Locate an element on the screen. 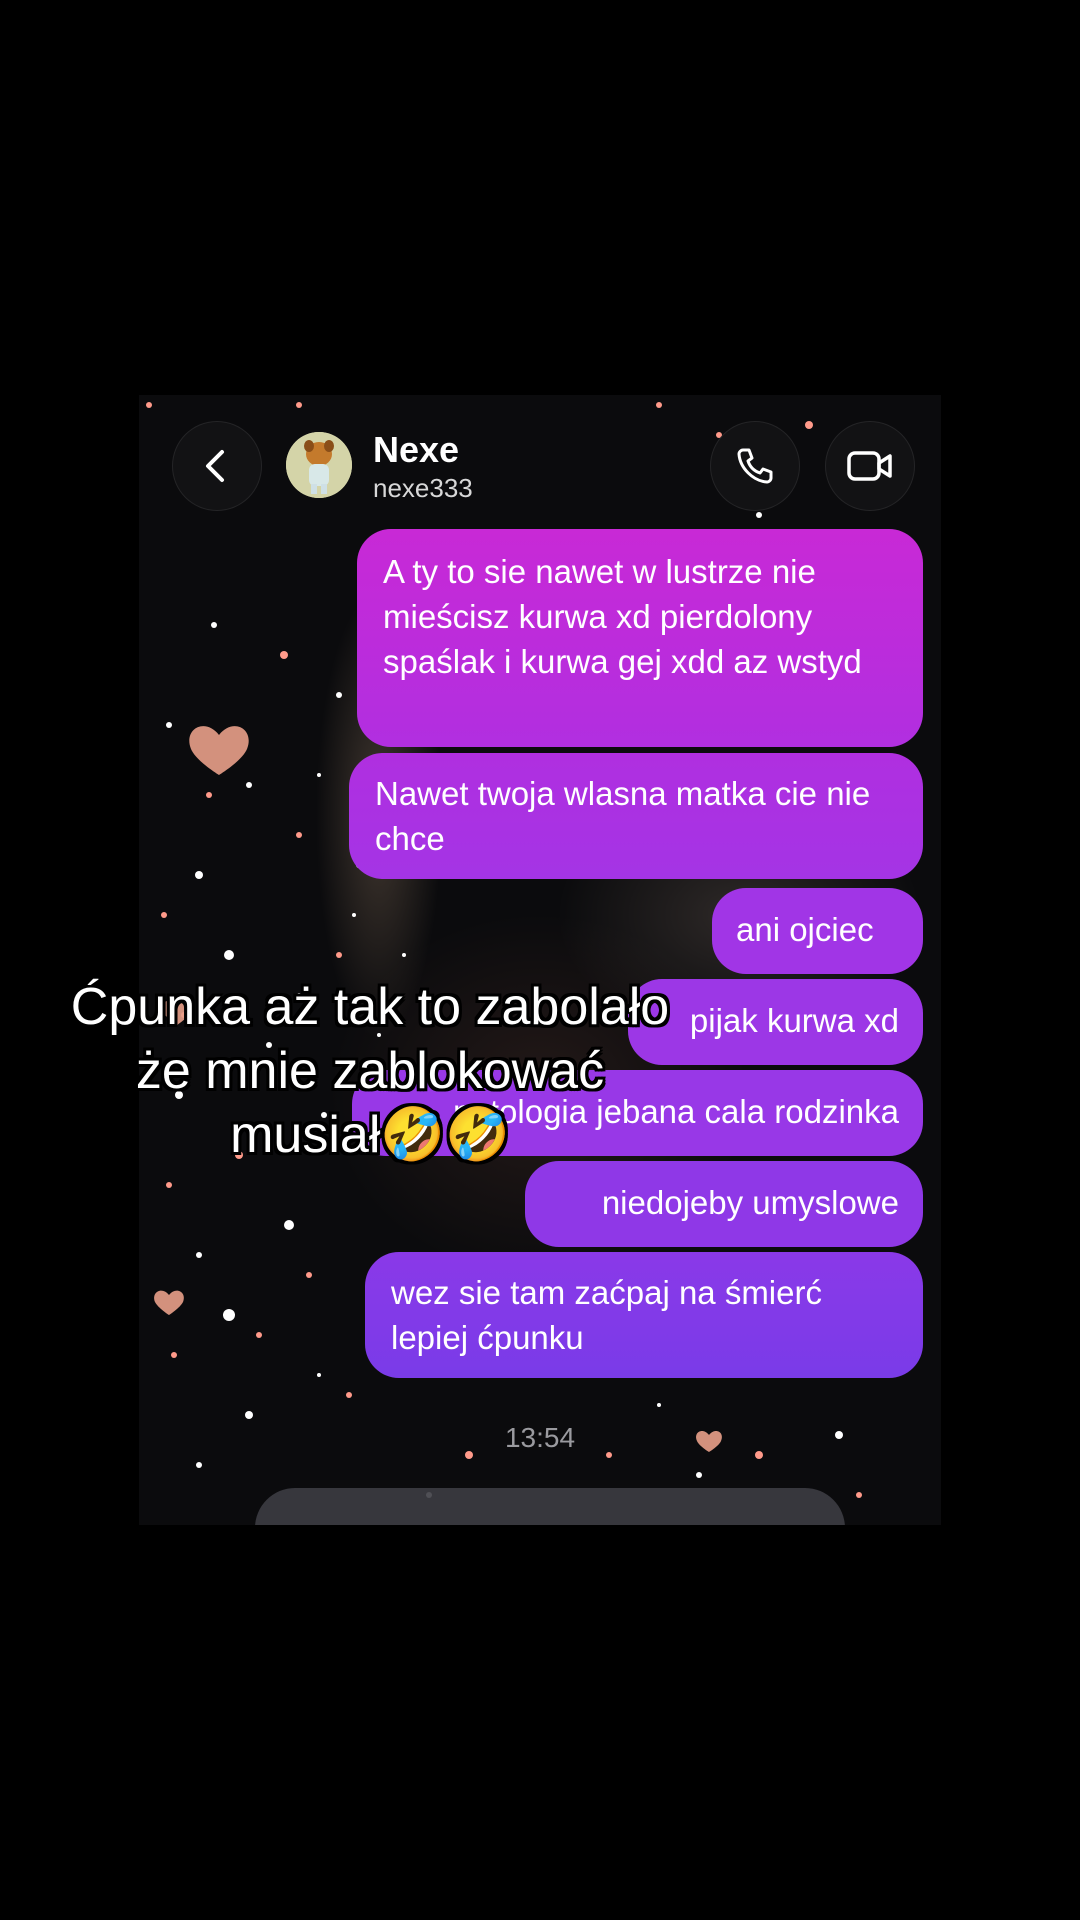 The image size is (1080, 1920). phone-icon is located at coordinates (755, 466).